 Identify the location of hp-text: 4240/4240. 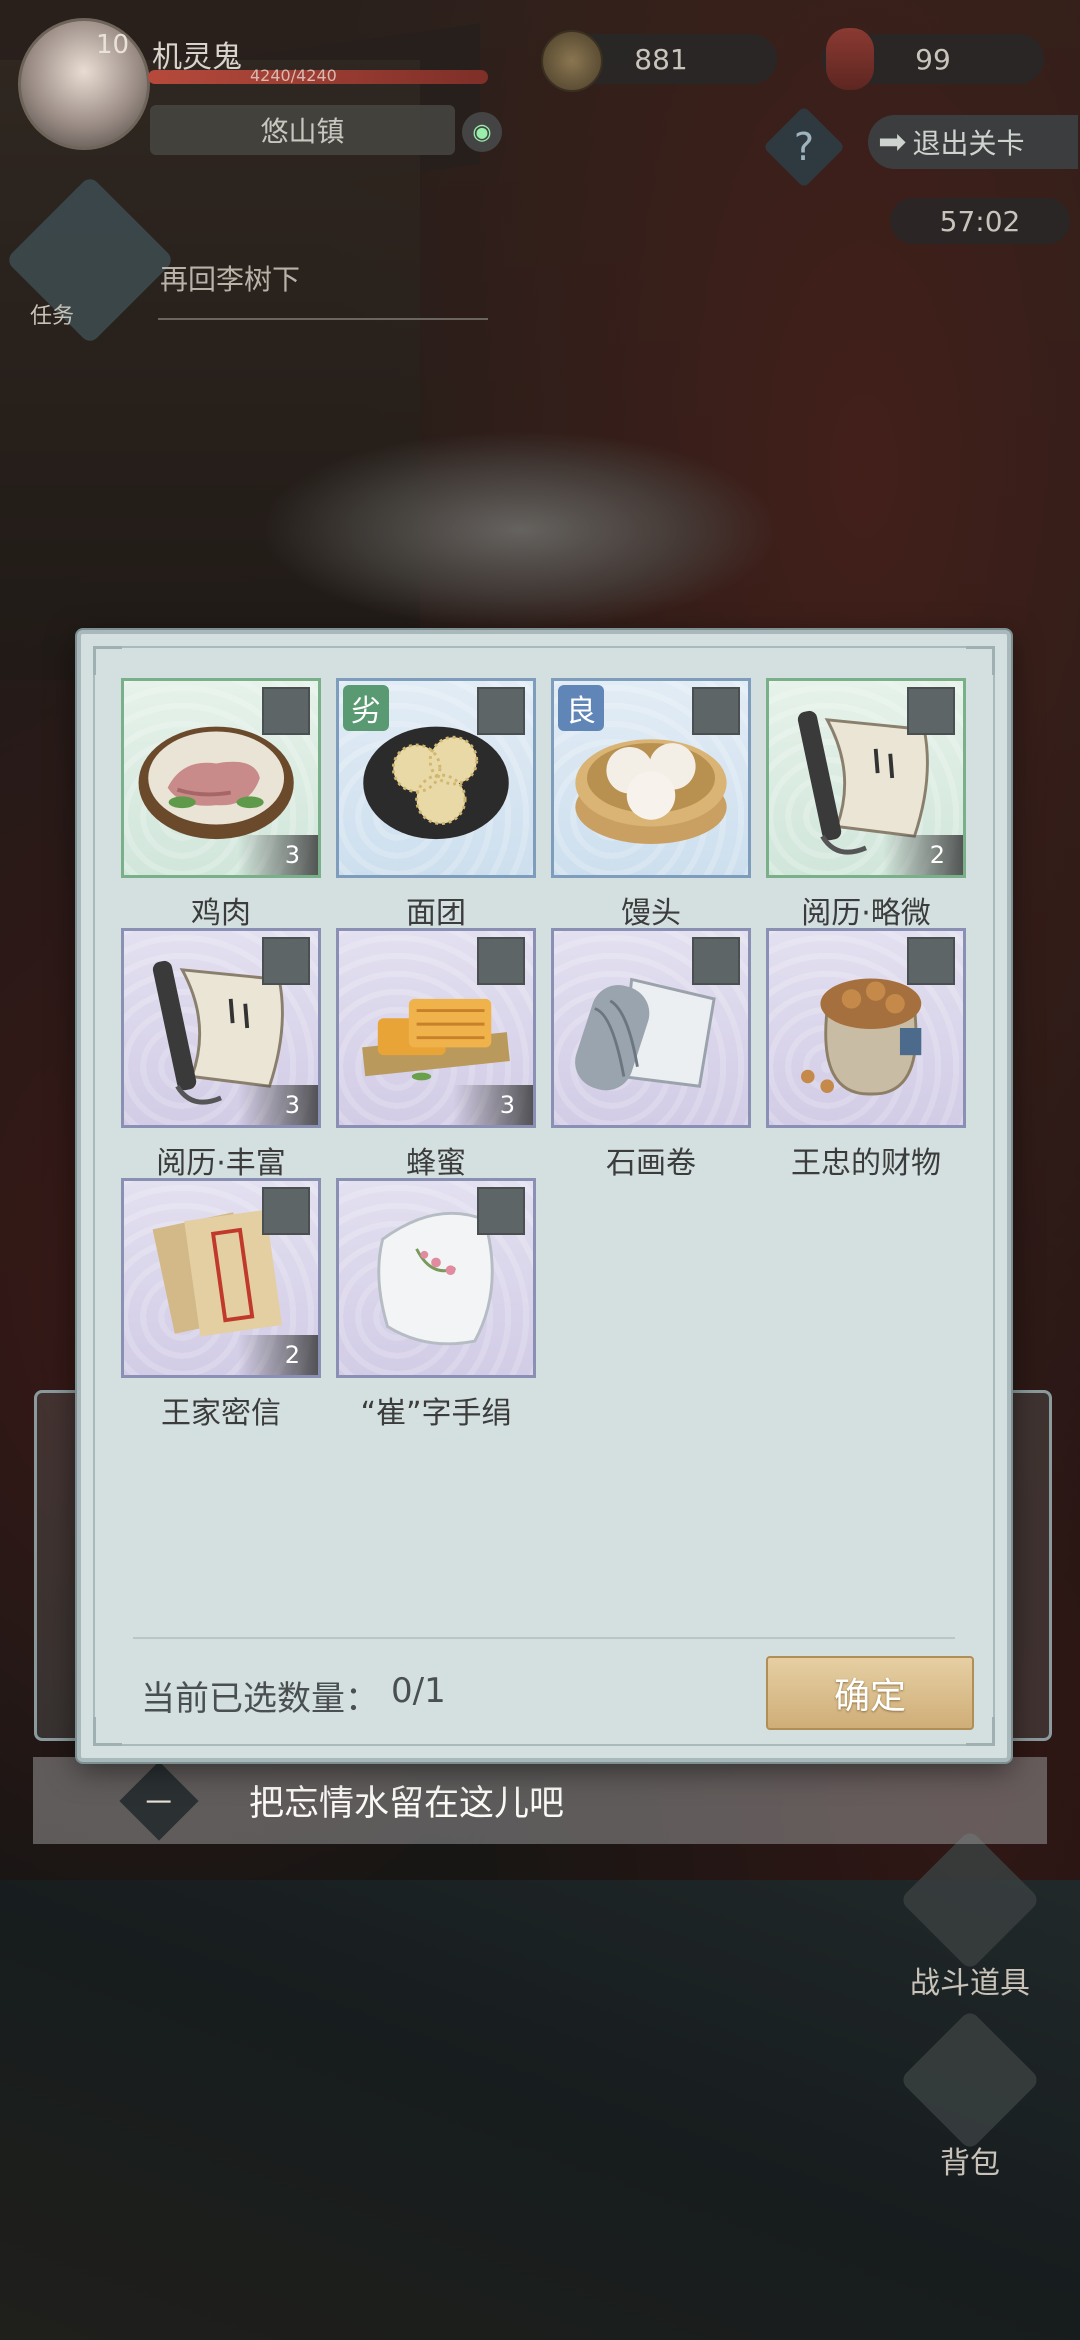
(293, 75).